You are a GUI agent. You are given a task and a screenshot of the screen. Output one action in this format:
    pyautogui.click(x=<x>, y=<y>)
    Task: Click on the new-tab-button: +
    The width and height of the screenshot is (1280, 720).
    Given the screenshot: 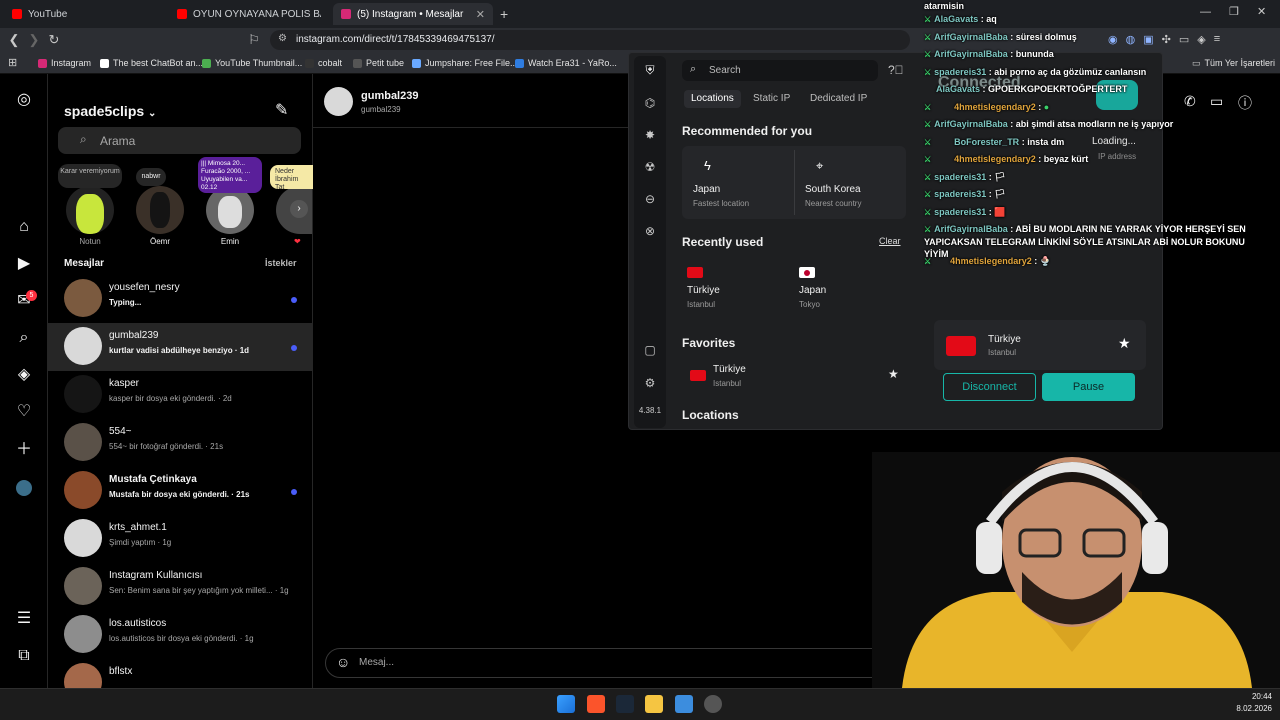 What is the action you would take?
    pyautogui.click(x=504, y=14)
    